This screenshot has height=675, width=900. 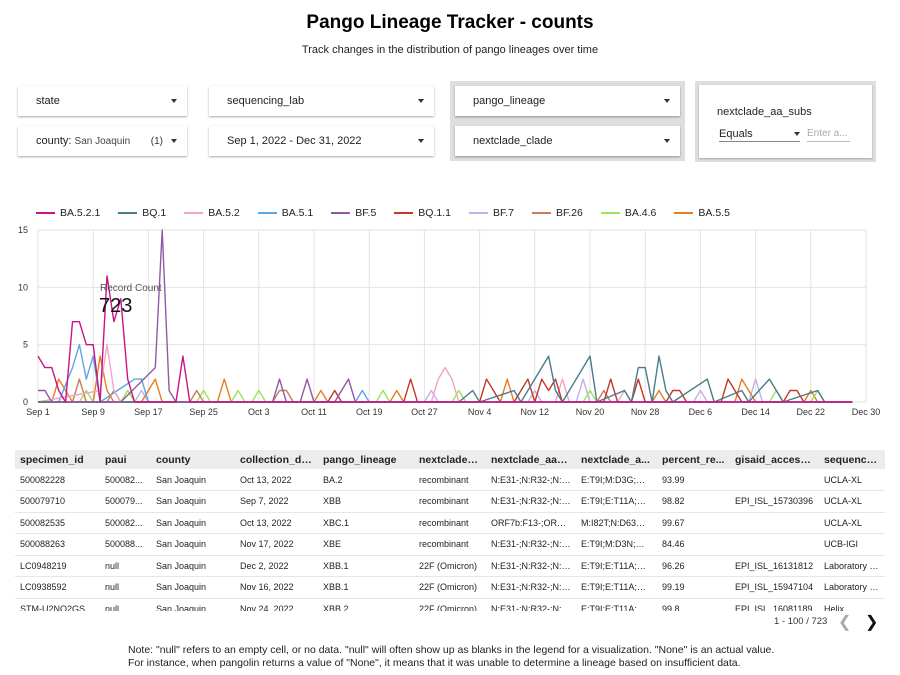 What do you see at coordinates (276, 544) in the screenshot?
I see `table-cell: Nov 17, 2022` at bounding box center [276, 544].